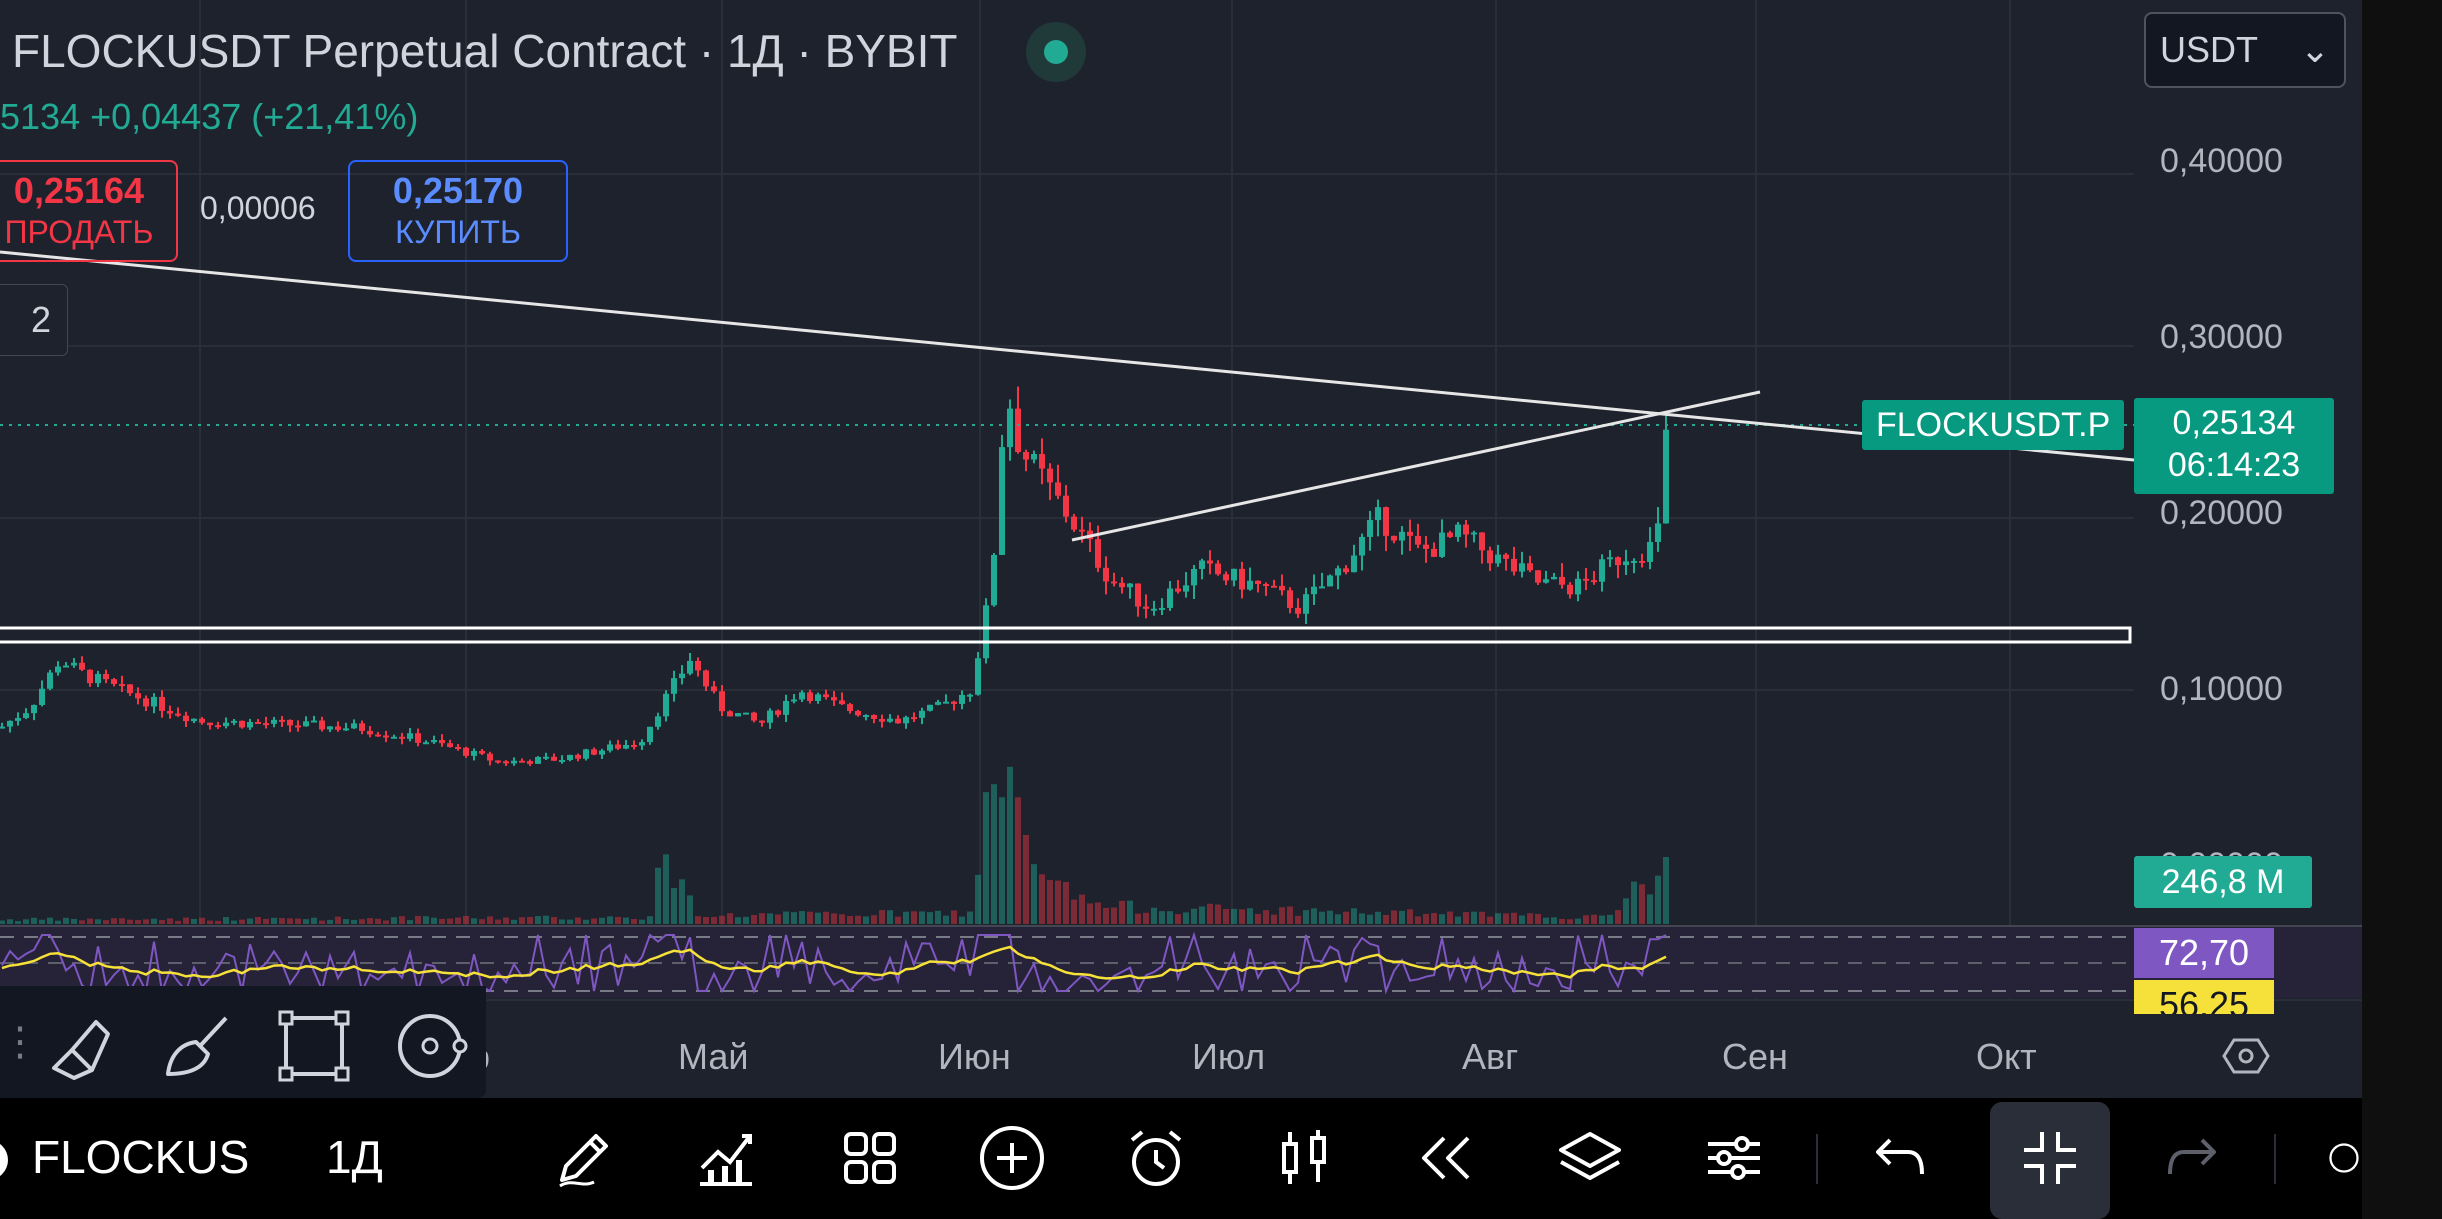  I want to click on account-icon, so click(2344, 1158).